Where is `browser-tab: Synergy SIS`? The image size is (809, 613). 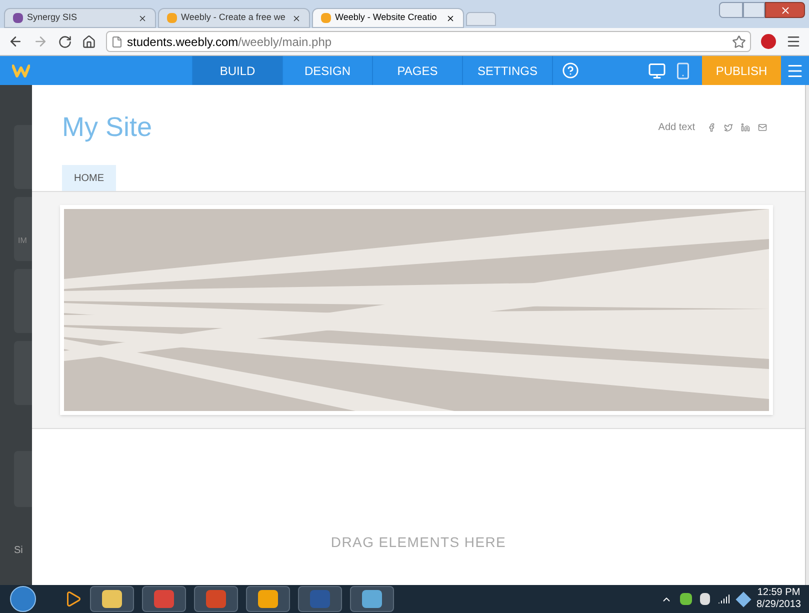 browser-tab: Synergy SIS is located at coordinates (80, 18).